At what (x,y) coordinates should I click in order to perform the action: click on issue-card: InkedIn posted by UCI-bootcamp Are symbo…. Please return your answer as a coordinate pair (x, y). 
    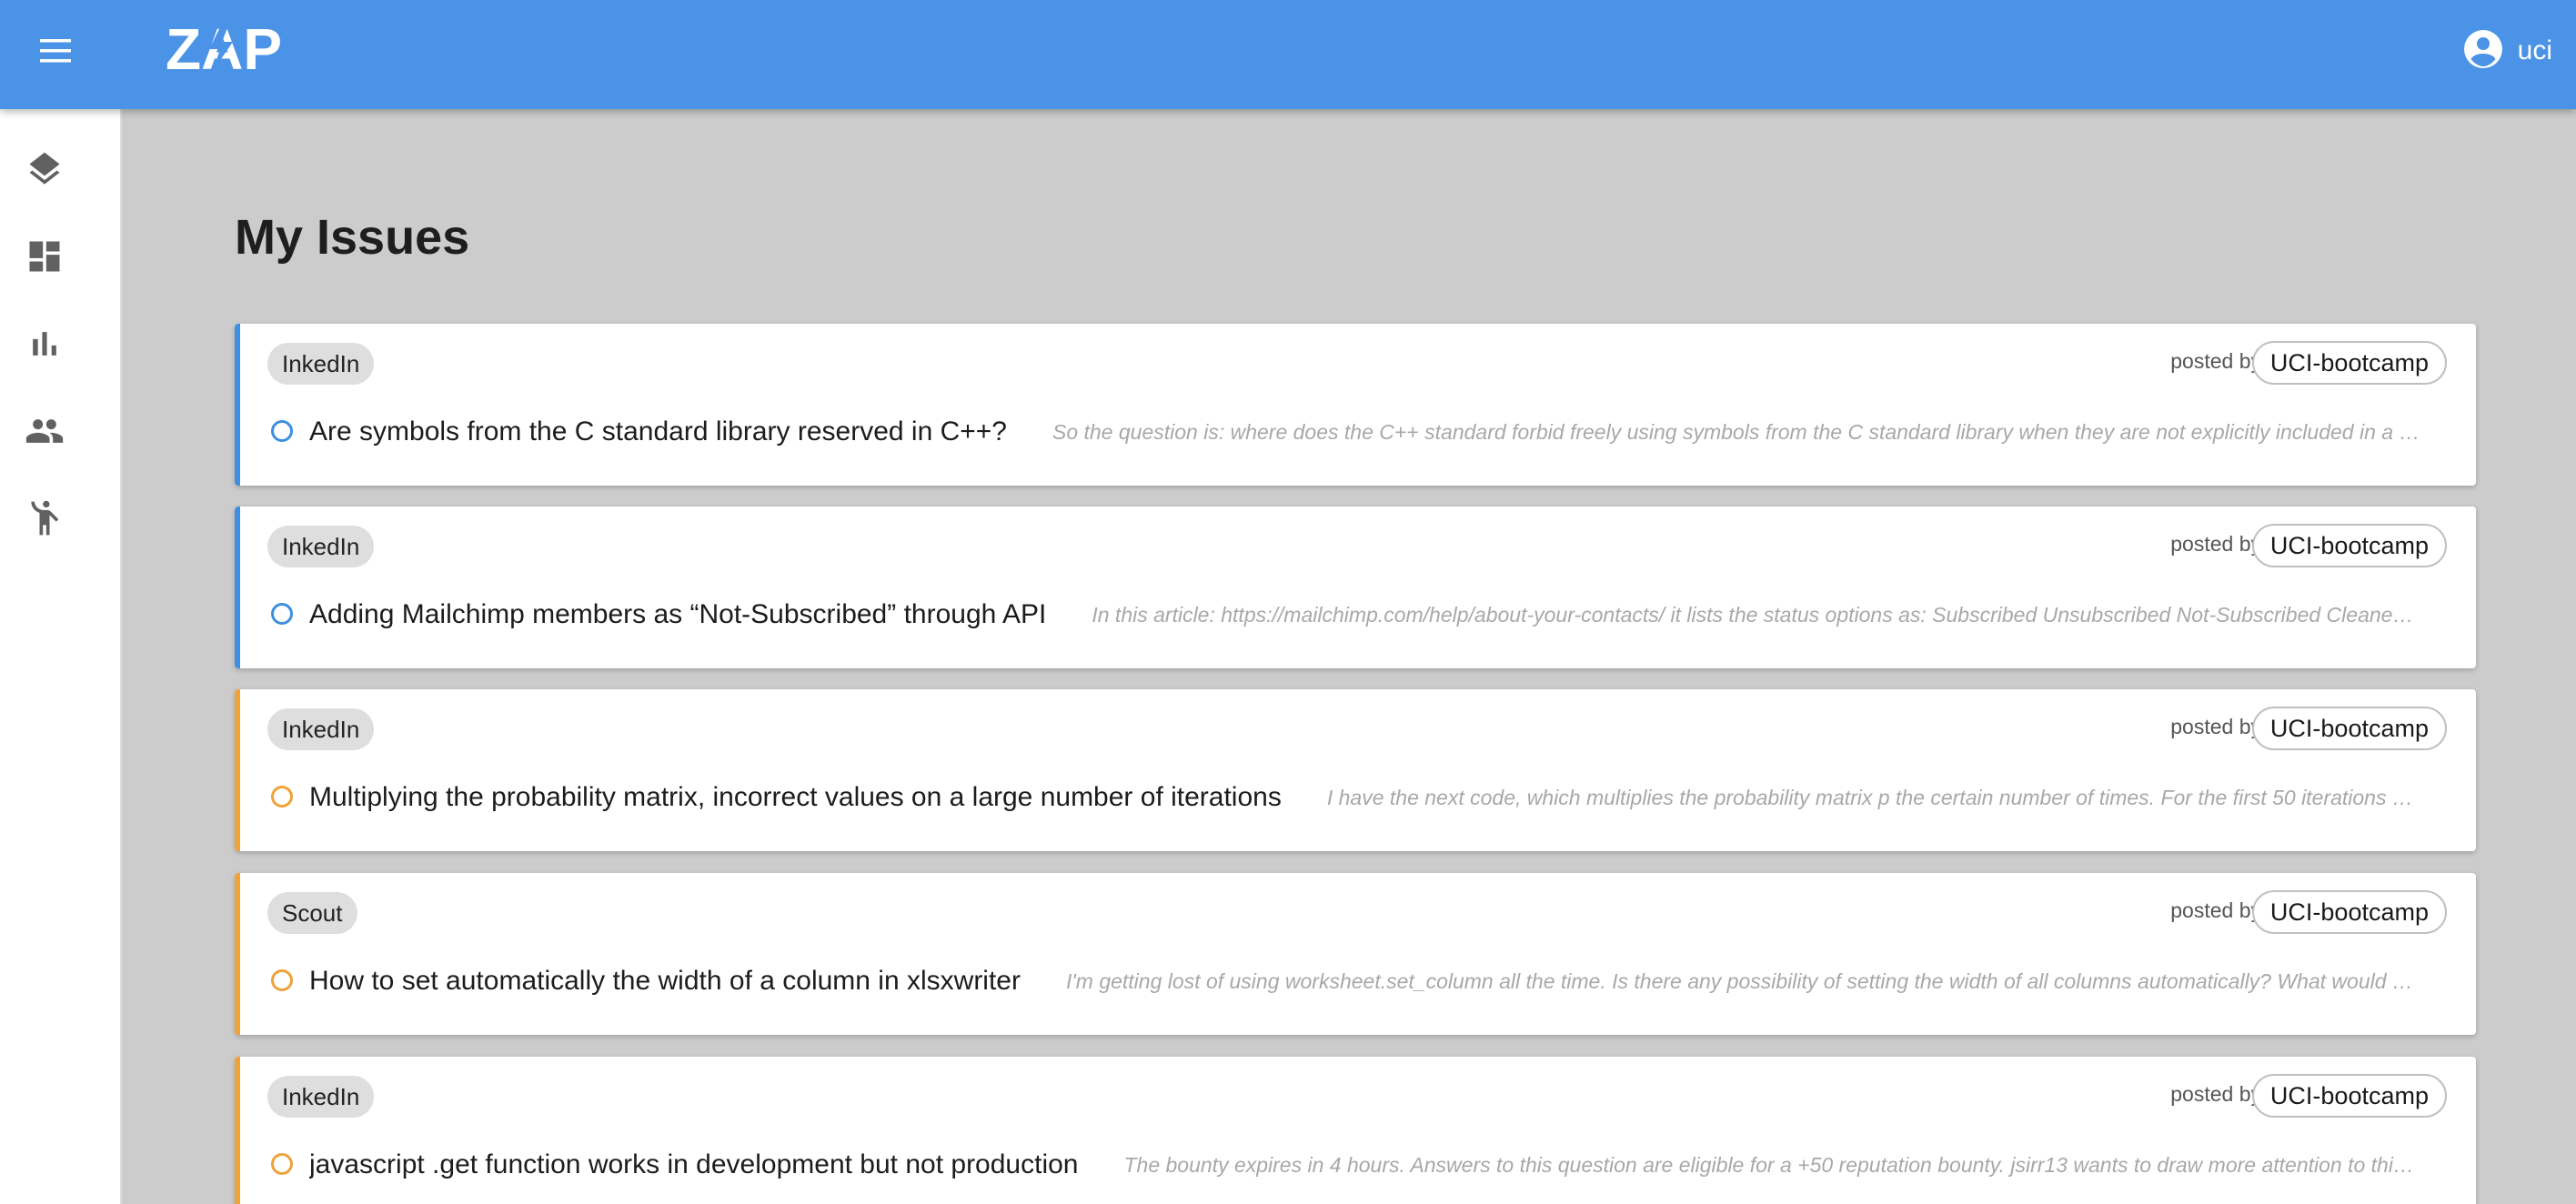
    Looking at the image, I should click on (1355, 405).